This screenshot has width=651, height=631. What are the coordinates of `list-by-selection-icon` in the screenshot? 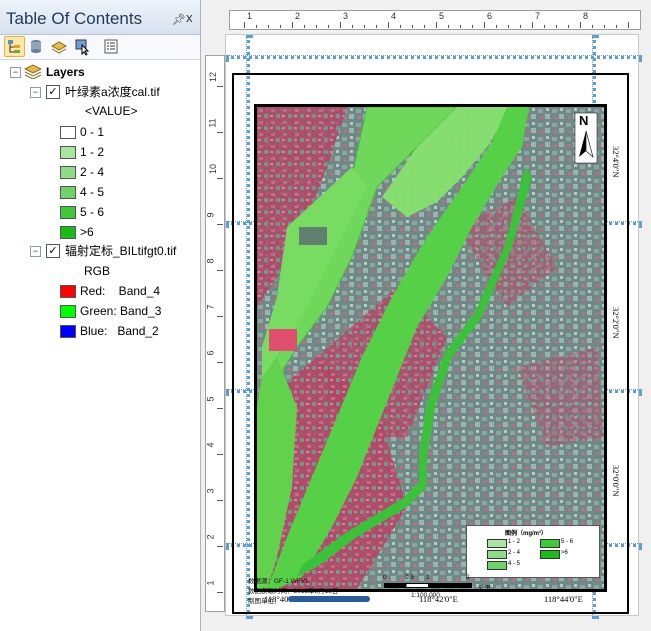 It's located at (82, 46).